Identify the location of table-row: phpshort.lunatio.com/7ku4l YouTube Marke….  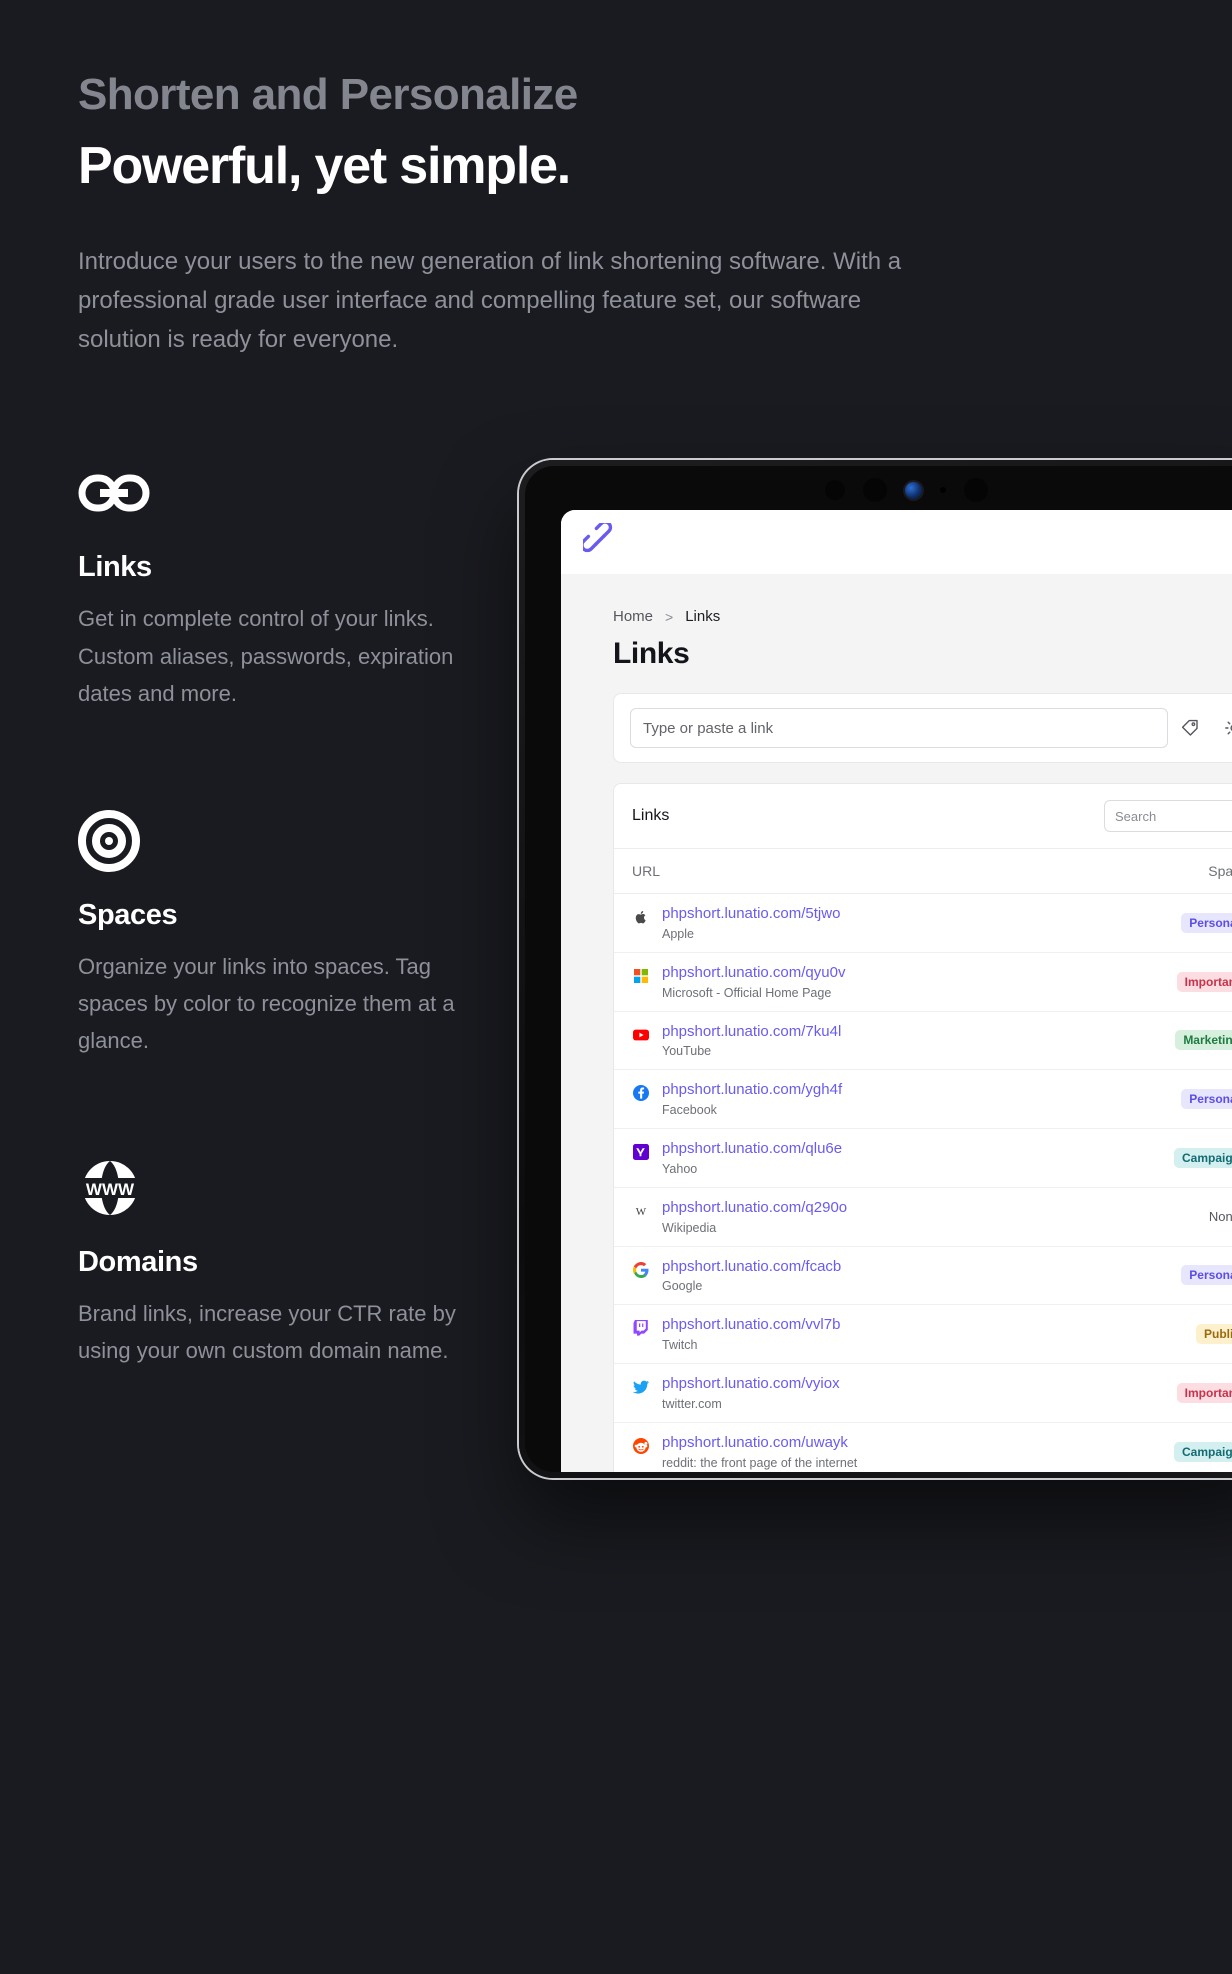
(923, 1041).